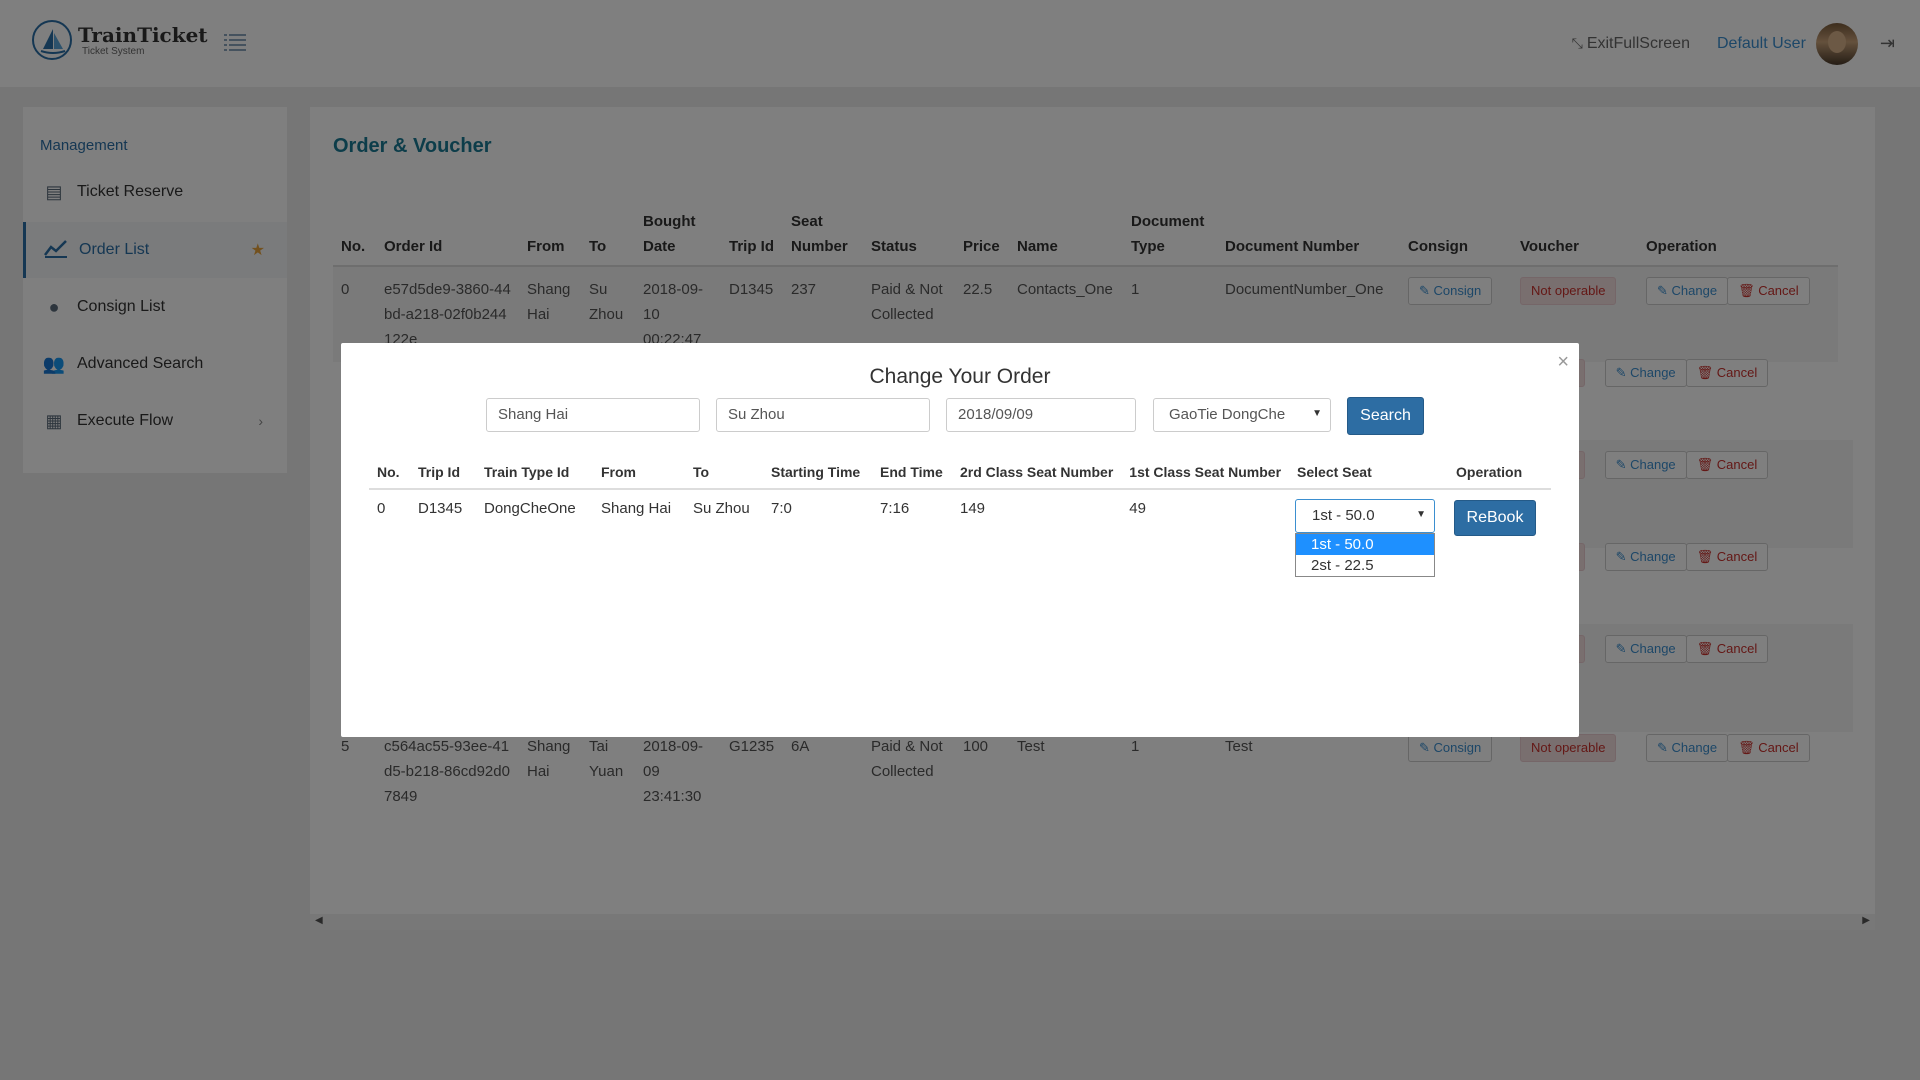  I want to click on search-button: Search, so click(1385, 416).